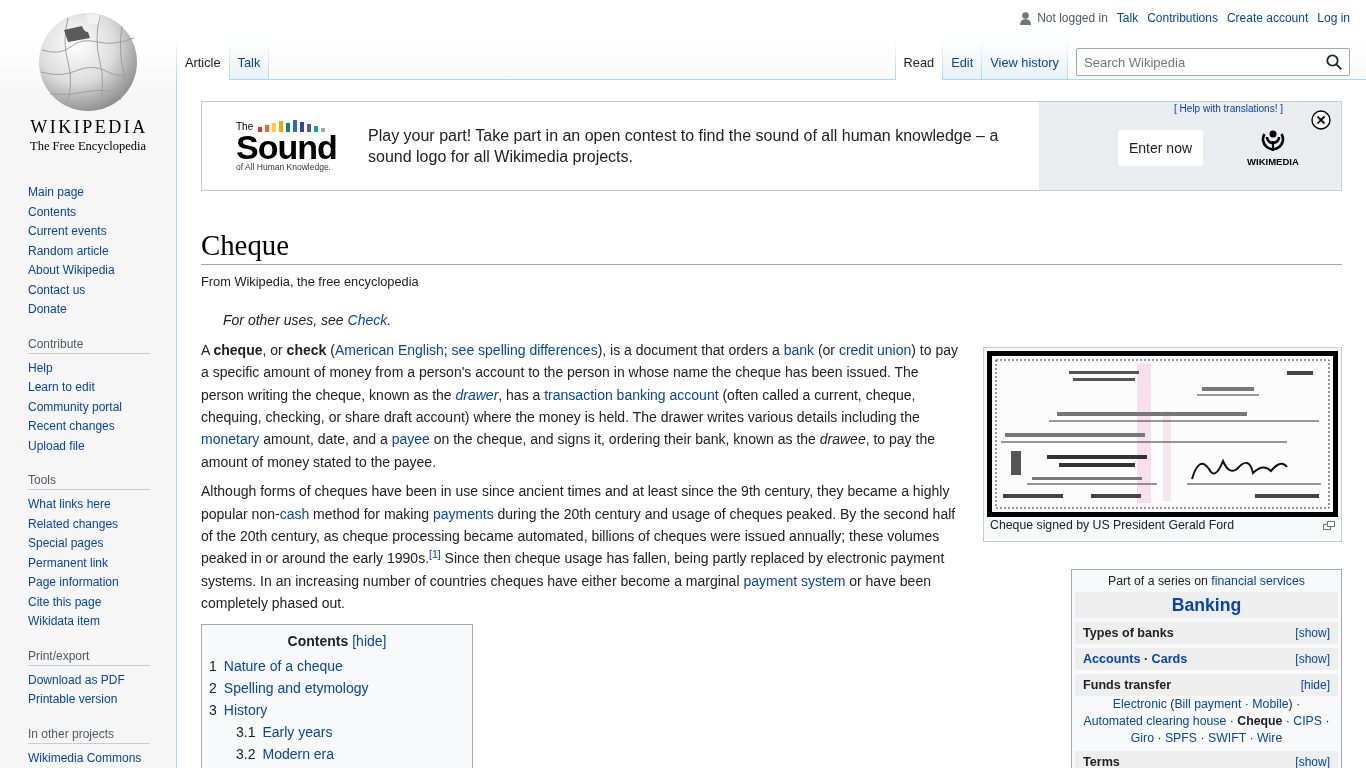 The width and height of the screenshot is (1366, 768). Describe the element at coordinates (410, 439) in the screenshot. I see `article-link: payee` at that location.